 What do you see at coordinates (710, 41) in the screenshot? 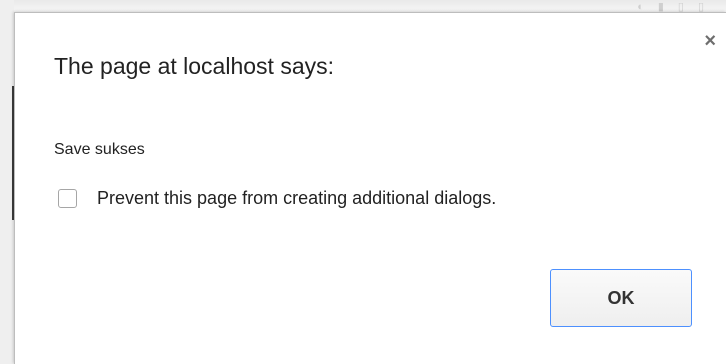
I see `close-icon: ×` at bounding box center [710, 41].